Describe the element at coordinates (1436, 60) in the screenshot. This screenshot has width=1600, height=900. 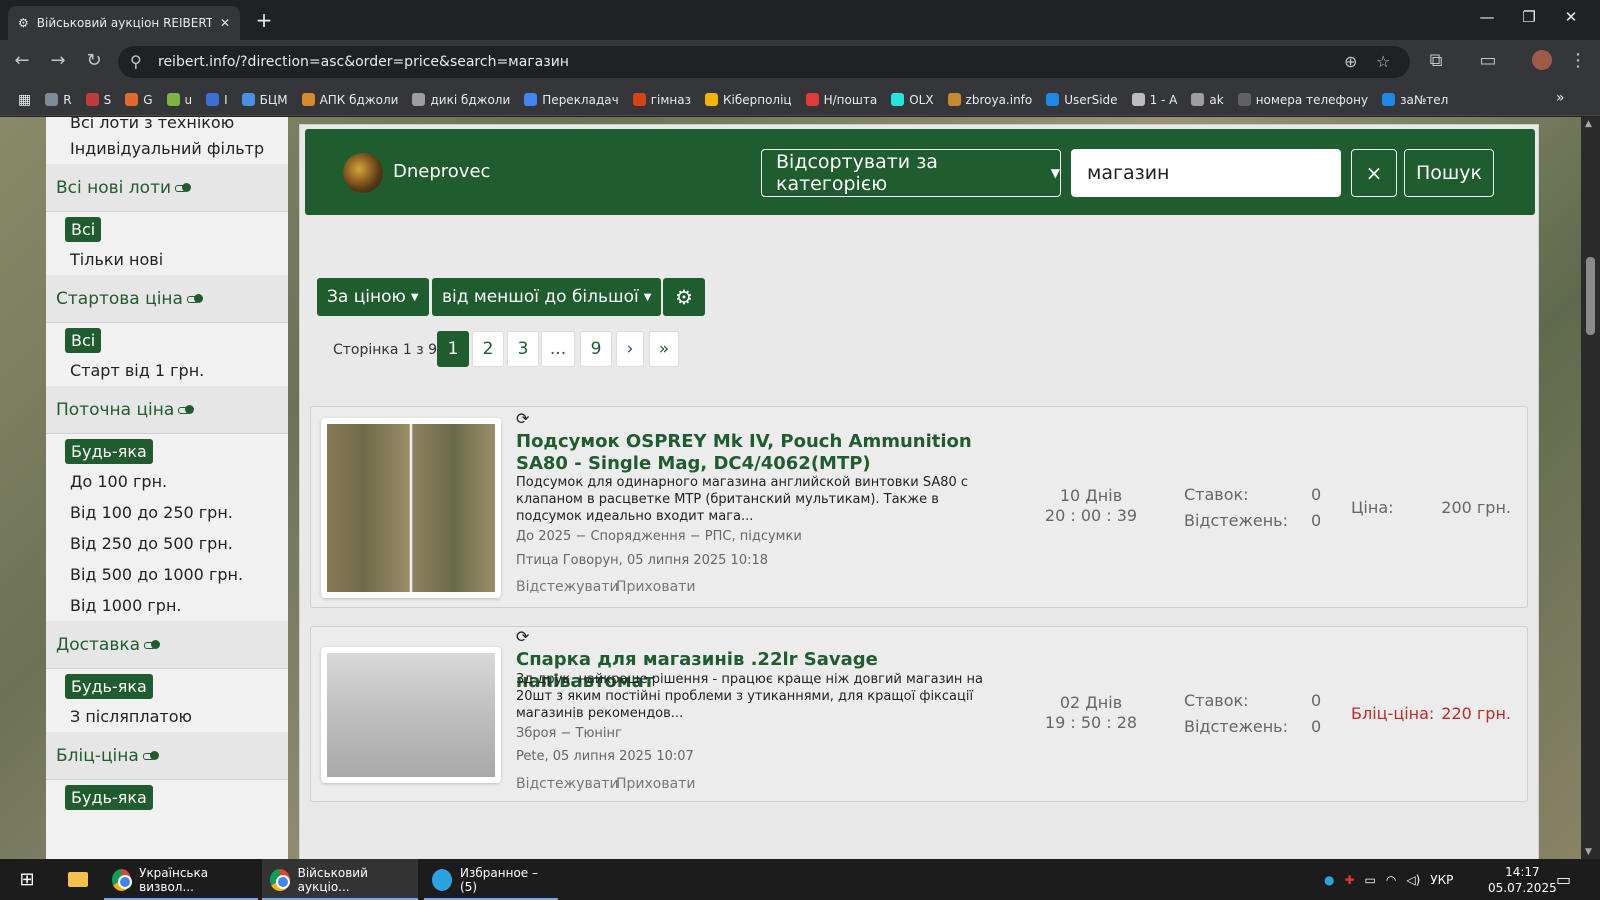
I see `extensions-icon: ⧉` at that location.